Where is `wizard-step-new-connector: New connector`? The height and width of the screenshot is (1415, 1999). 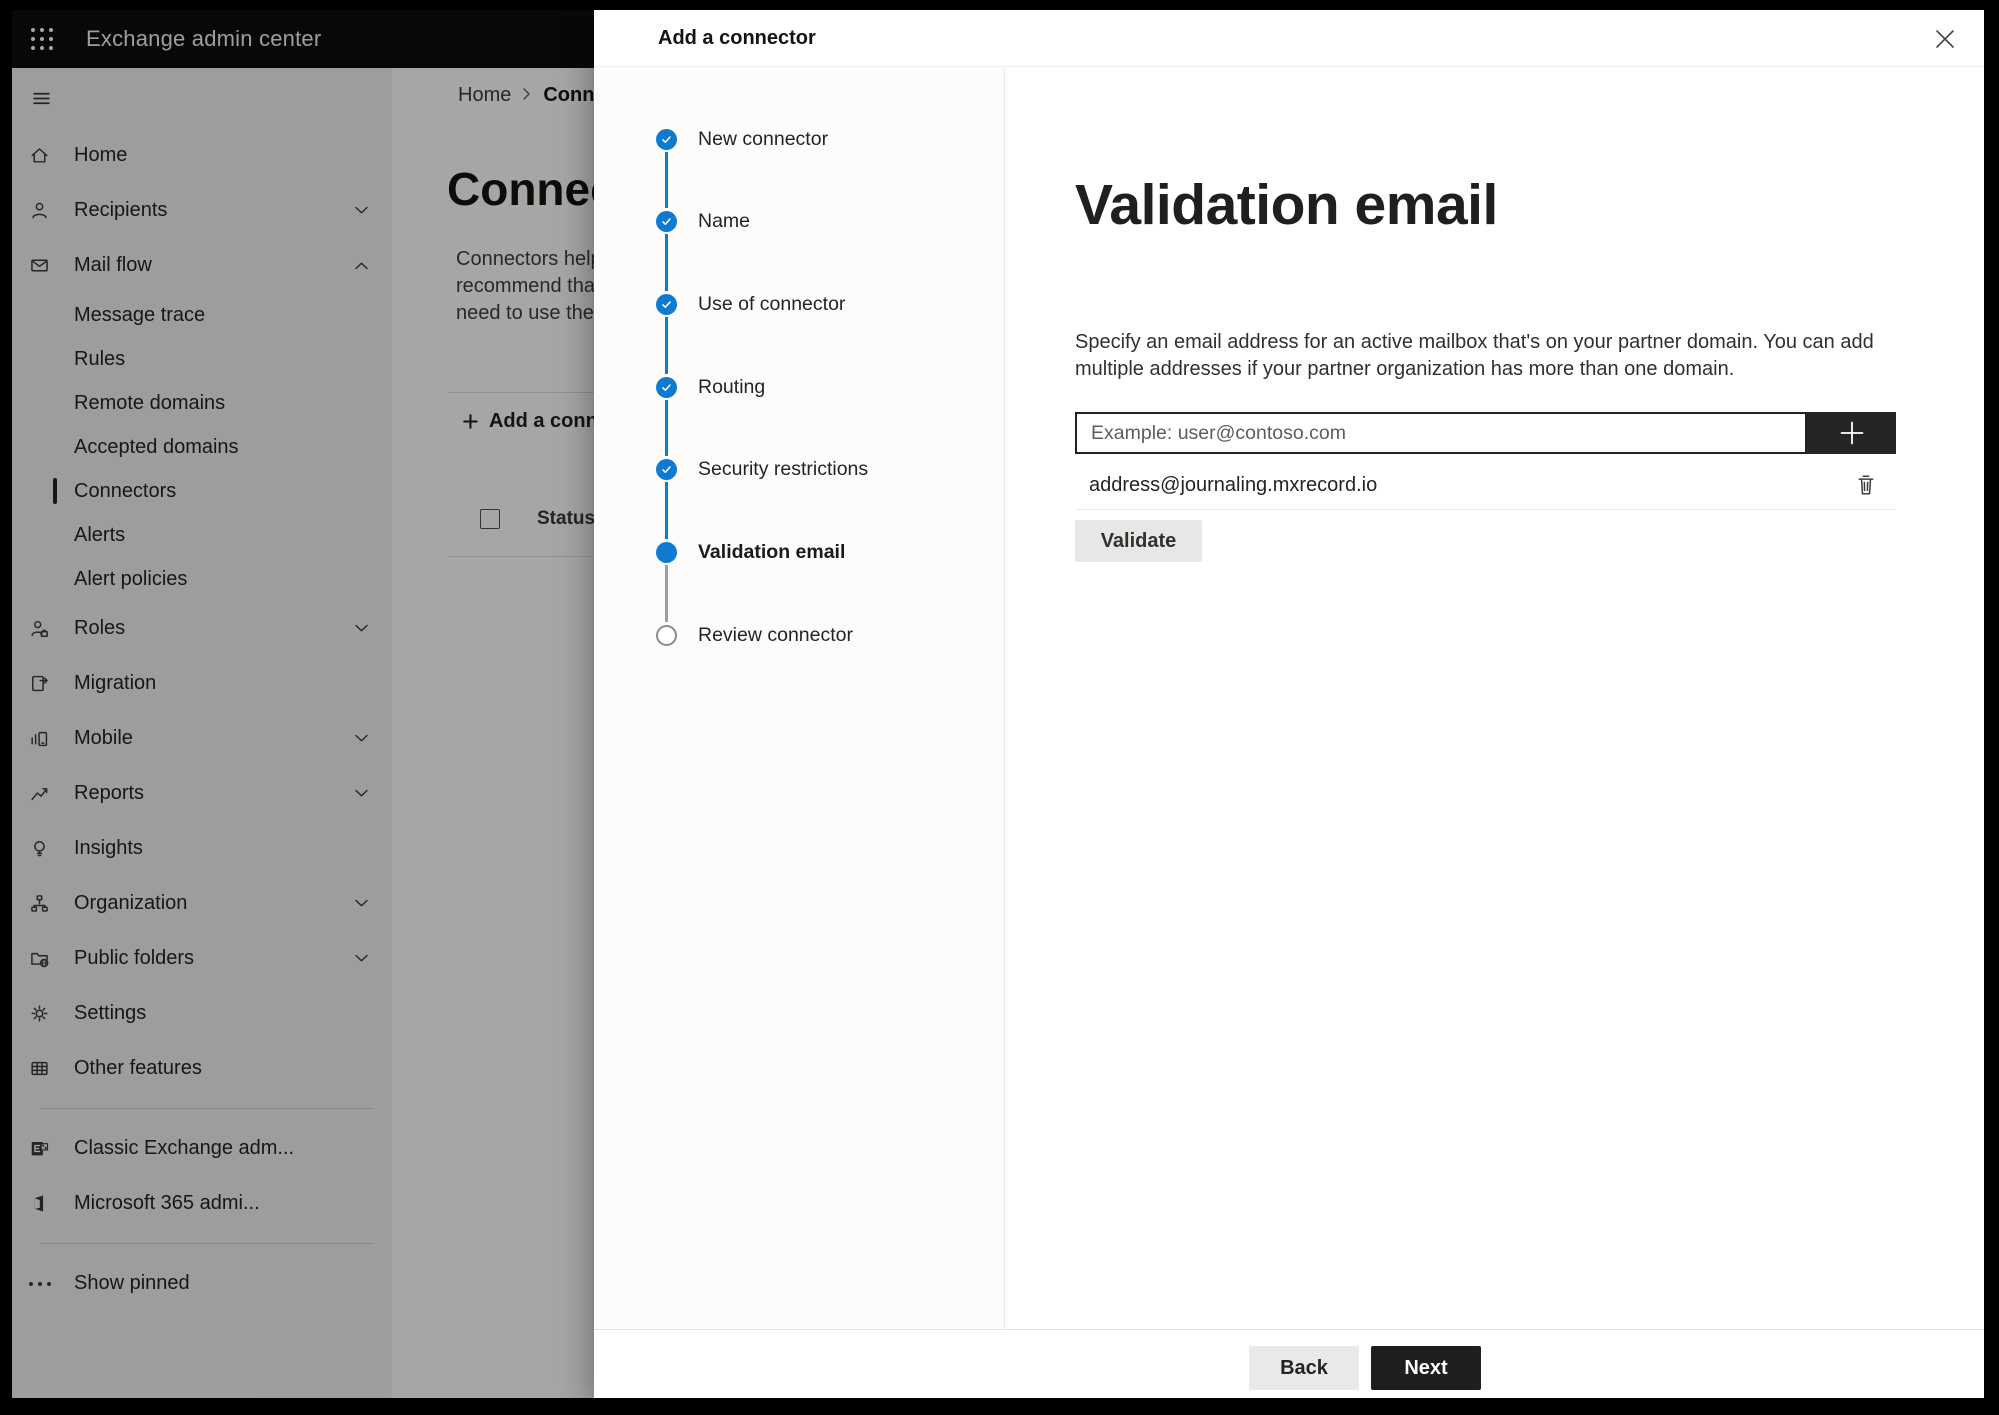 wizard-step-new-connector: New connector is located at coordinates (742, 139).